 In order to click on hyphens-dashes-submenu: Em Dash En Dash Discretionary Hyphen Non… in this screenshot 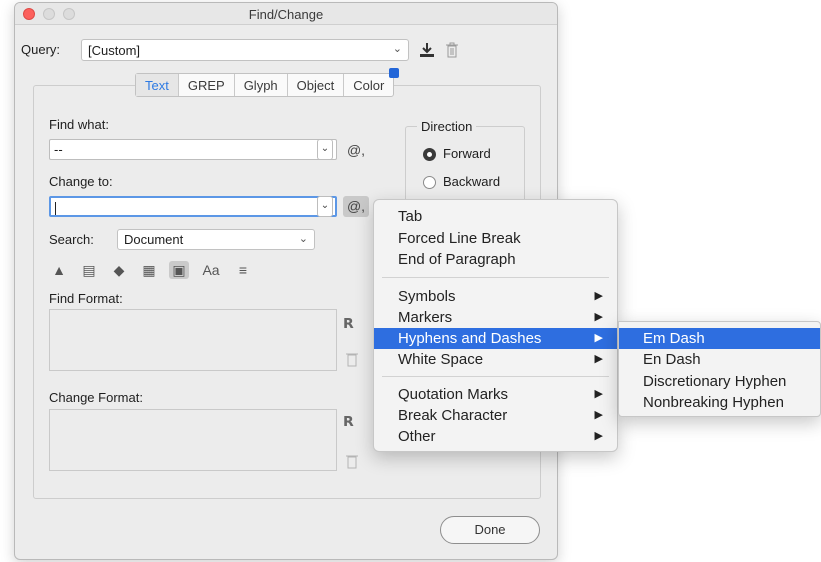, I will do `click(719, 369)`.